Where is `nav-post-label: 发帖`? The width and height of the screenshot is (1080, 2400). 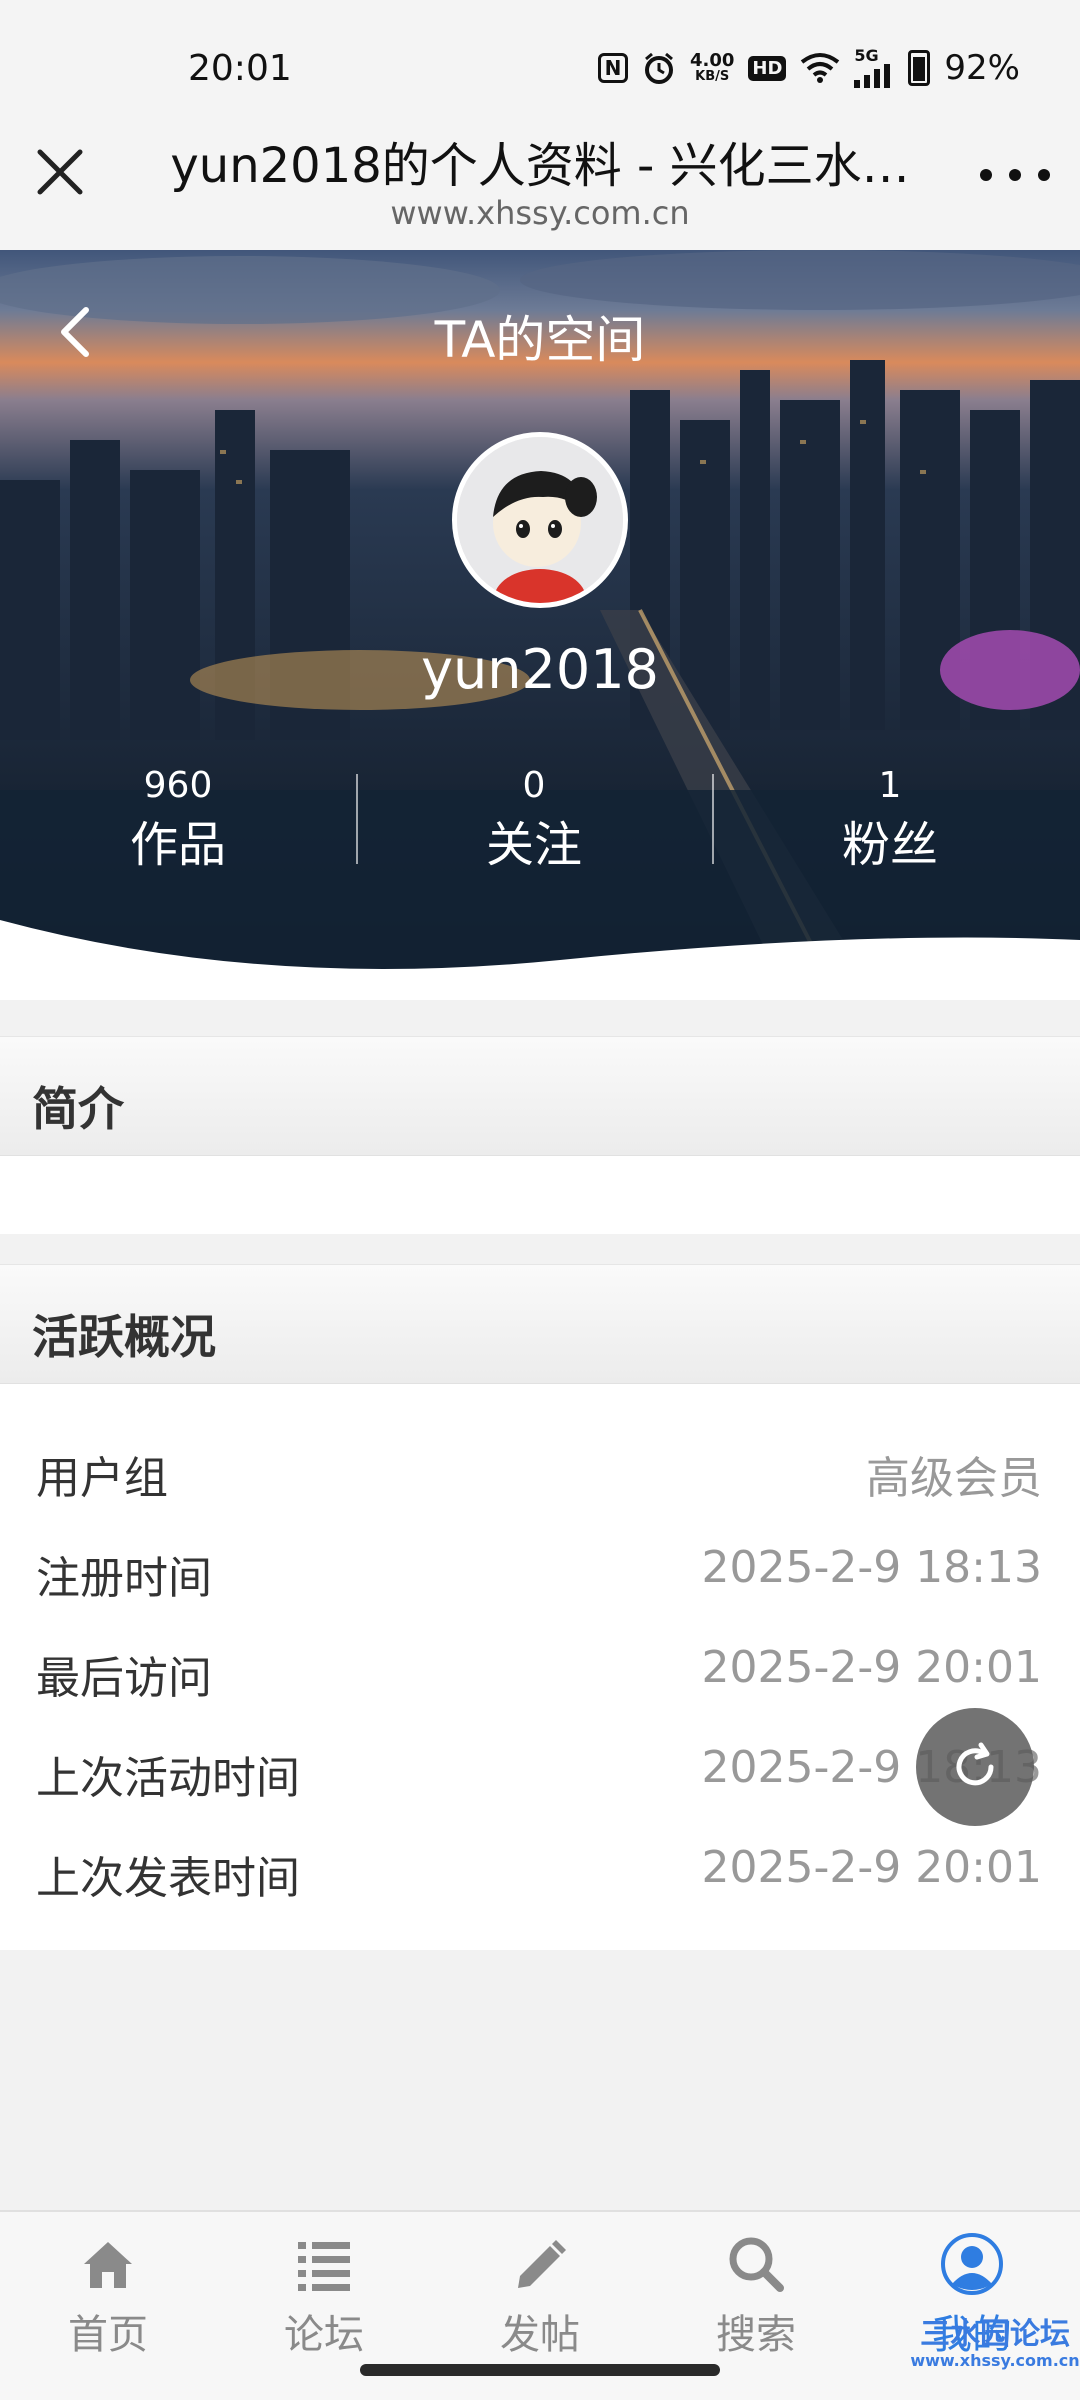 nav-post-label: 发帖 is located at coordinates (540, 2335).